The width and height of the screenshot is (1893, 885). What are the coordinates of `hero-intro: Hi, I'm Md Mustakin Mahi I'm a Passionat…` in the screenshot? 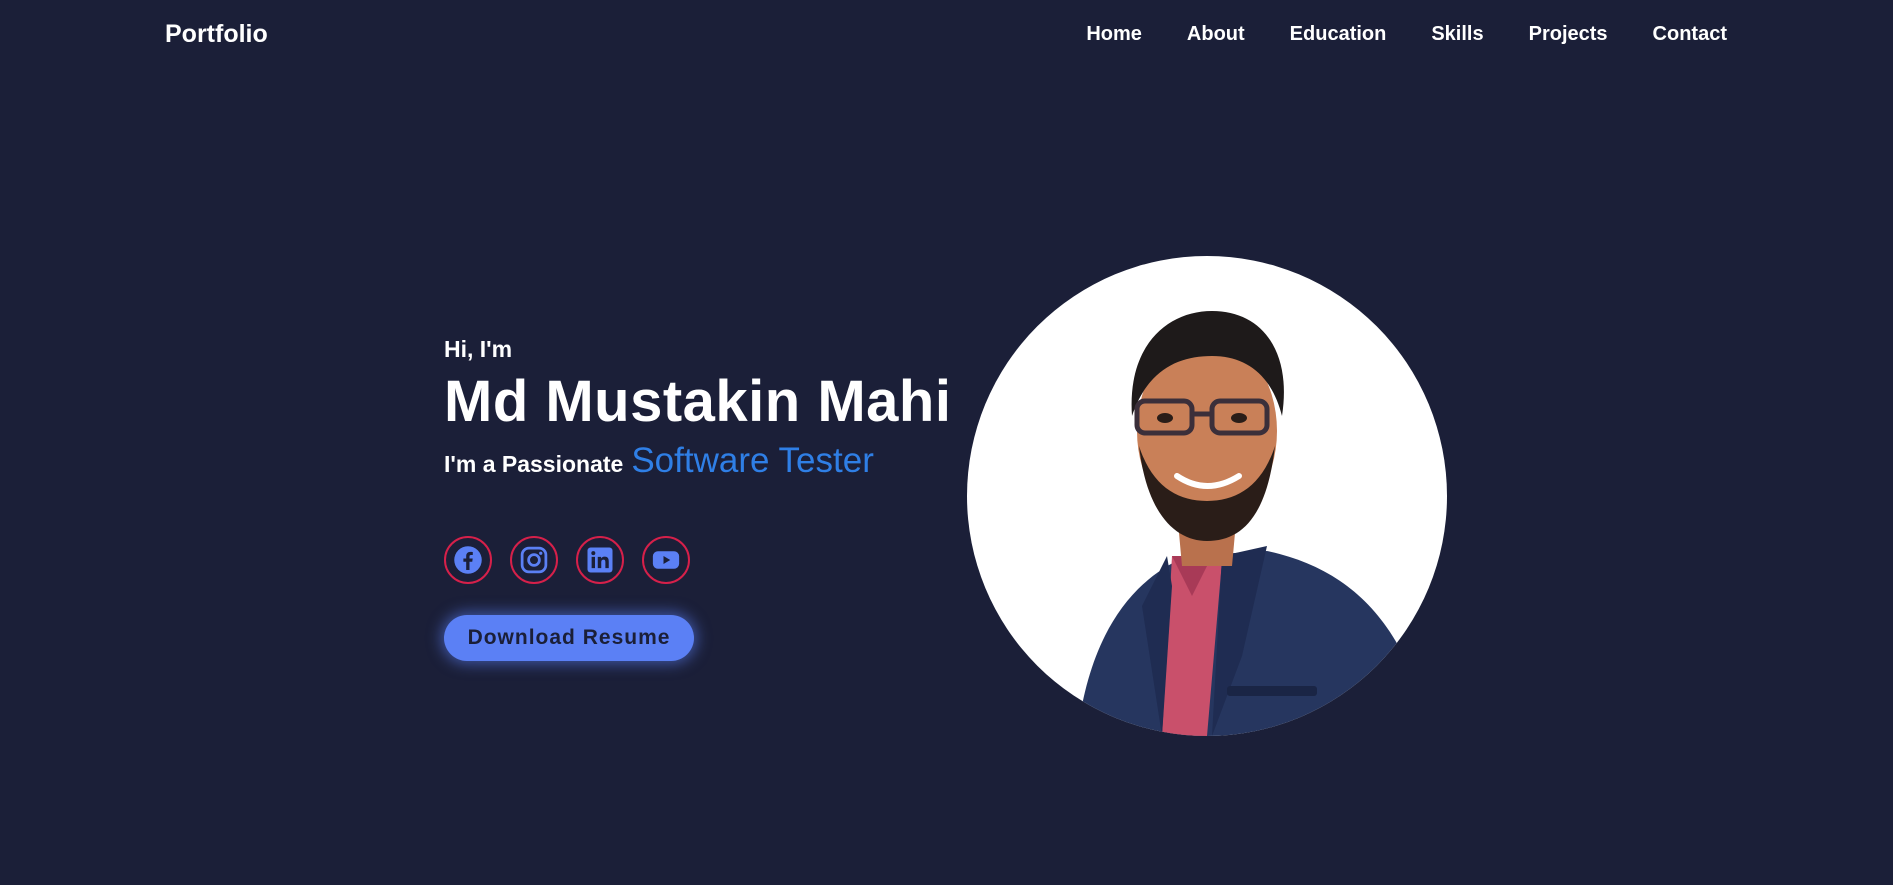 It's located at (697, 408).